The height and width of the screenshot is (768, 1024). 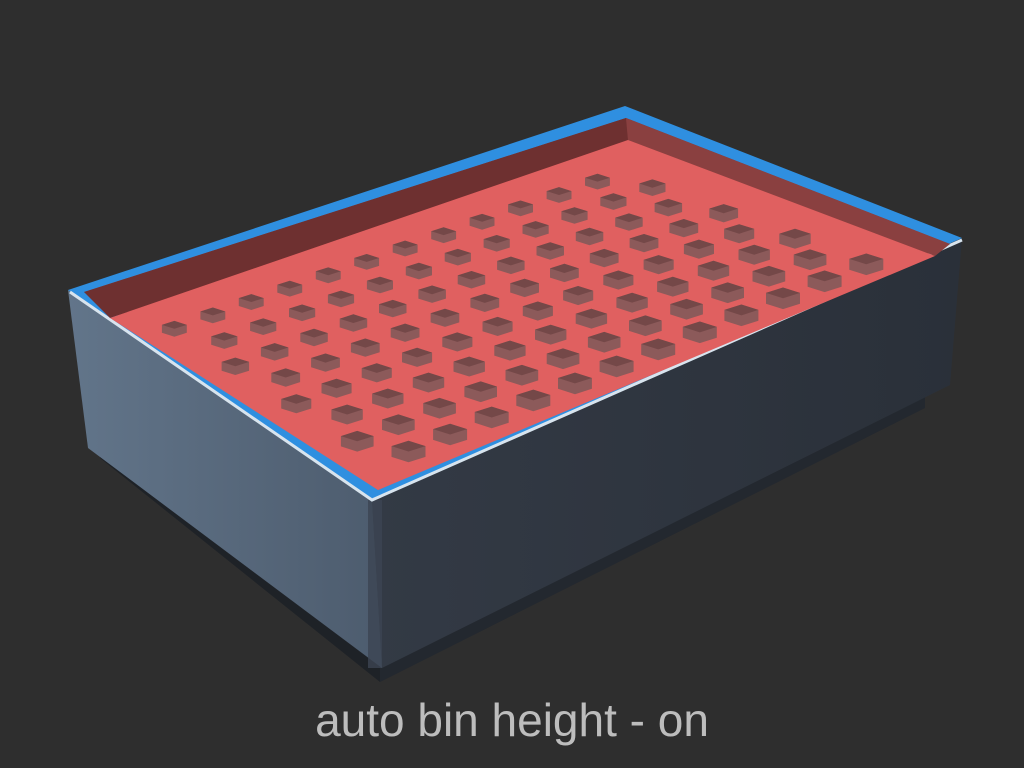 What do you see at coordinates (512, 720) in the screenshot?
I see `caption-text: auto bin height - on` at bounding box center [512, 720].